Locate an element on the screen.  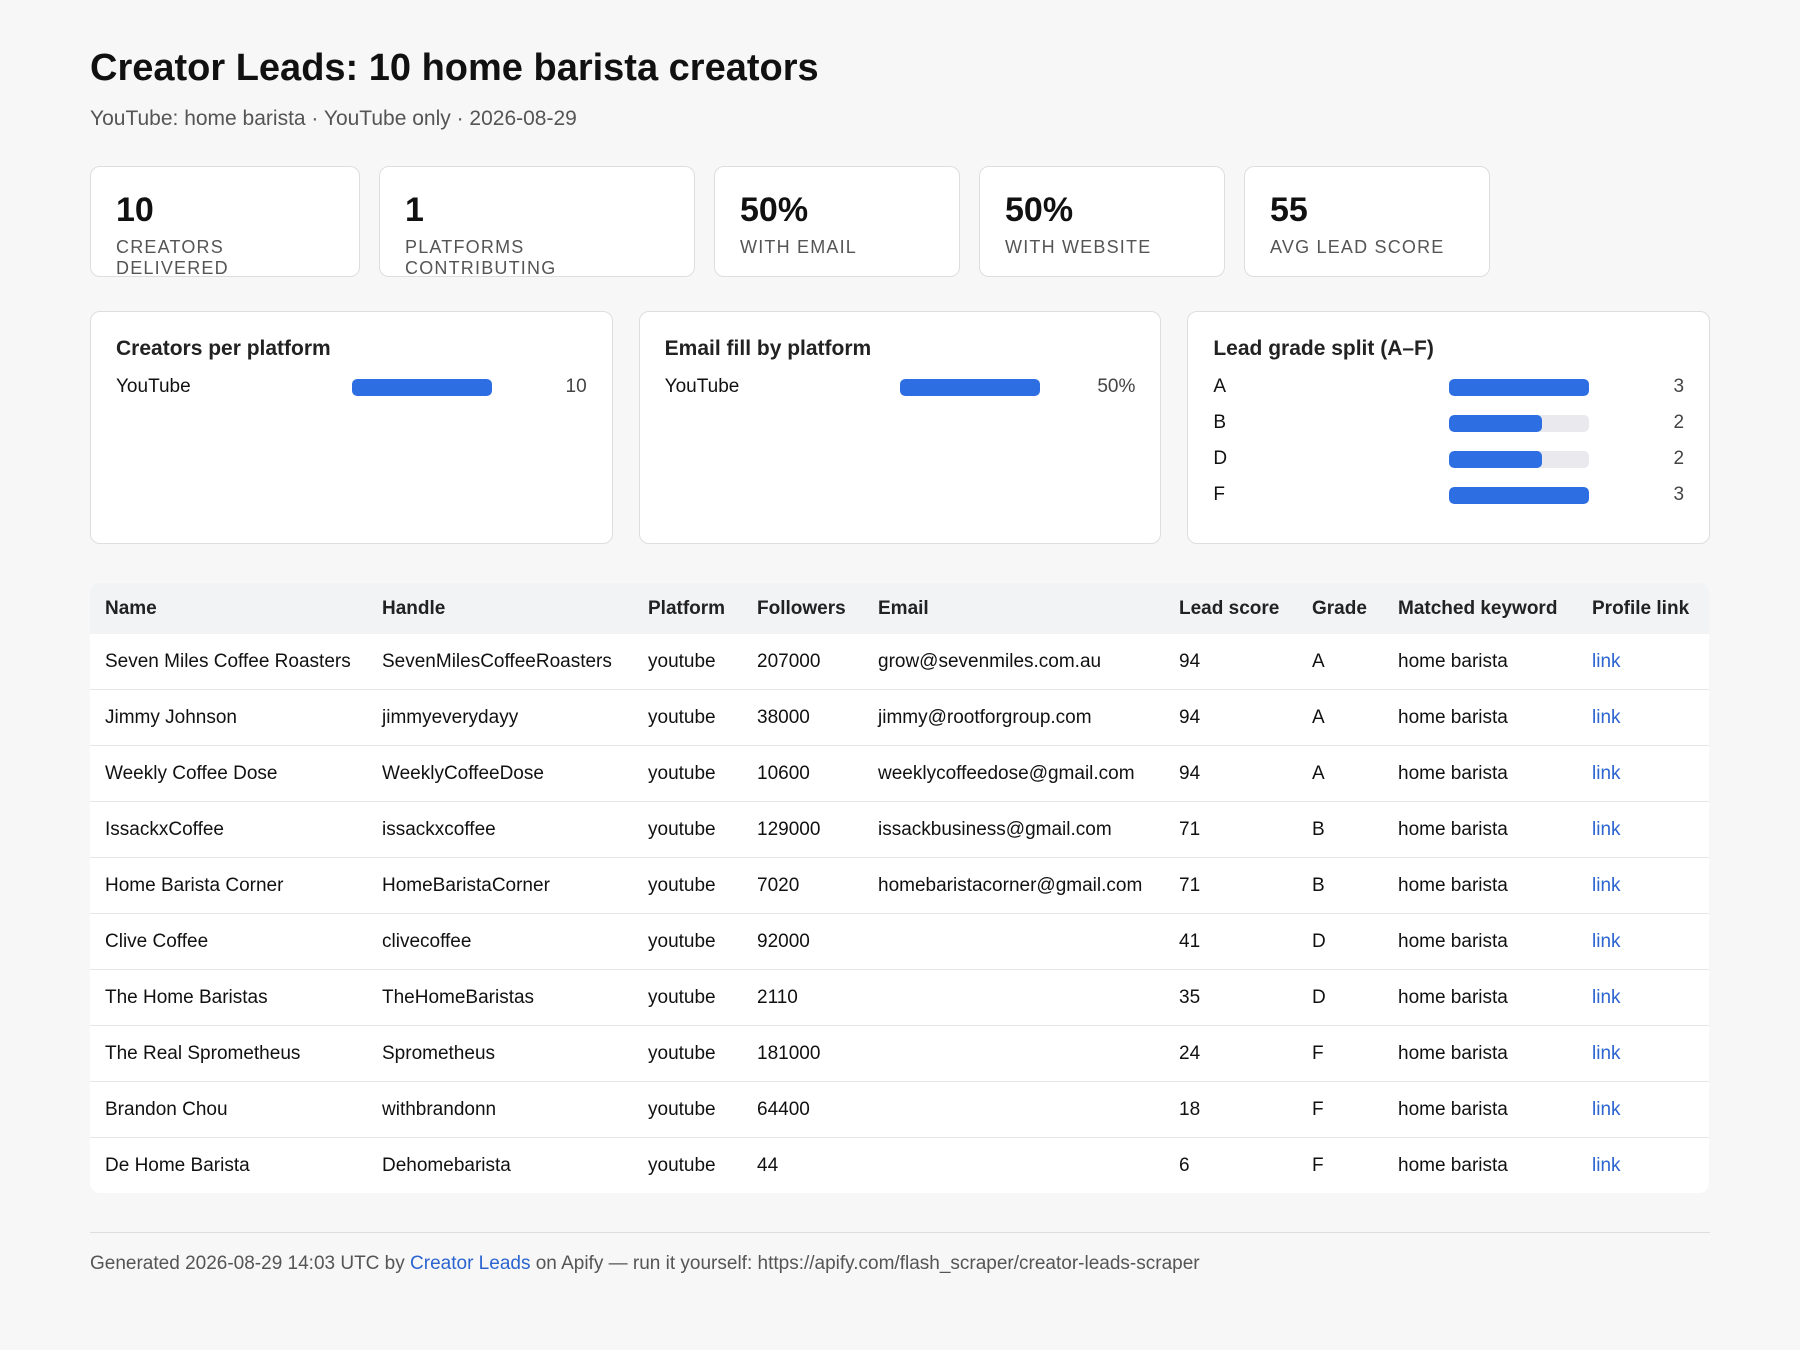
kpi-label: Creators delivered is located at coordinates (172, 257).